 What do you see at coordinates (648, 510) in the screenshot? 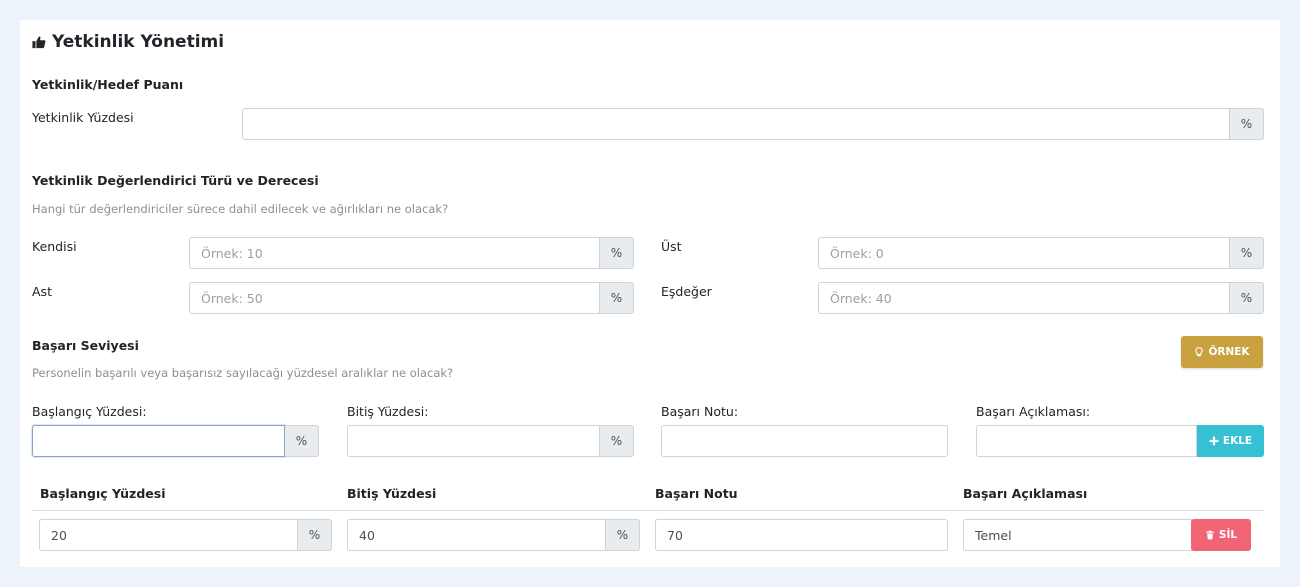
I see `table-header-divider` at bounding box center [648, 510].